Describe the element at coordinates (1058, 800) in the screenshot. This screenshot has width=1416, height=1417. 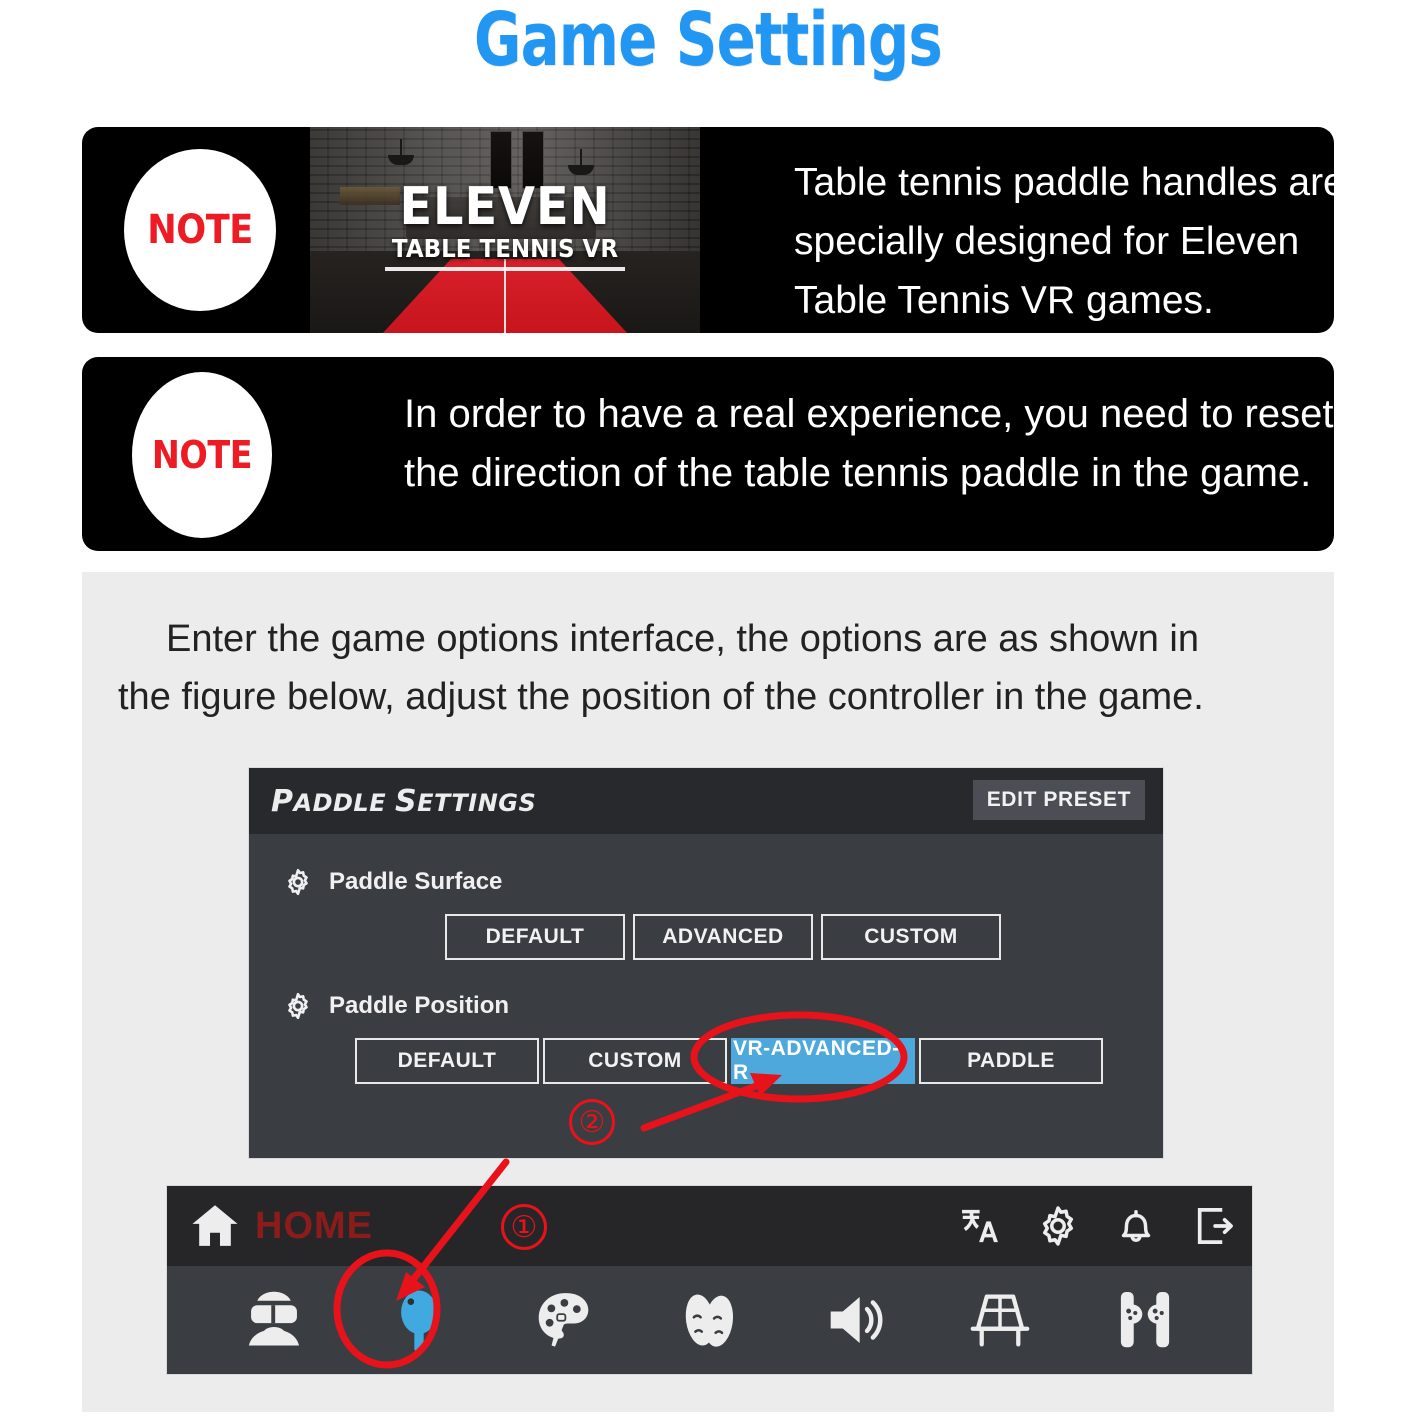
I see `edit-preset-button: EDIT PRESET` at that location.